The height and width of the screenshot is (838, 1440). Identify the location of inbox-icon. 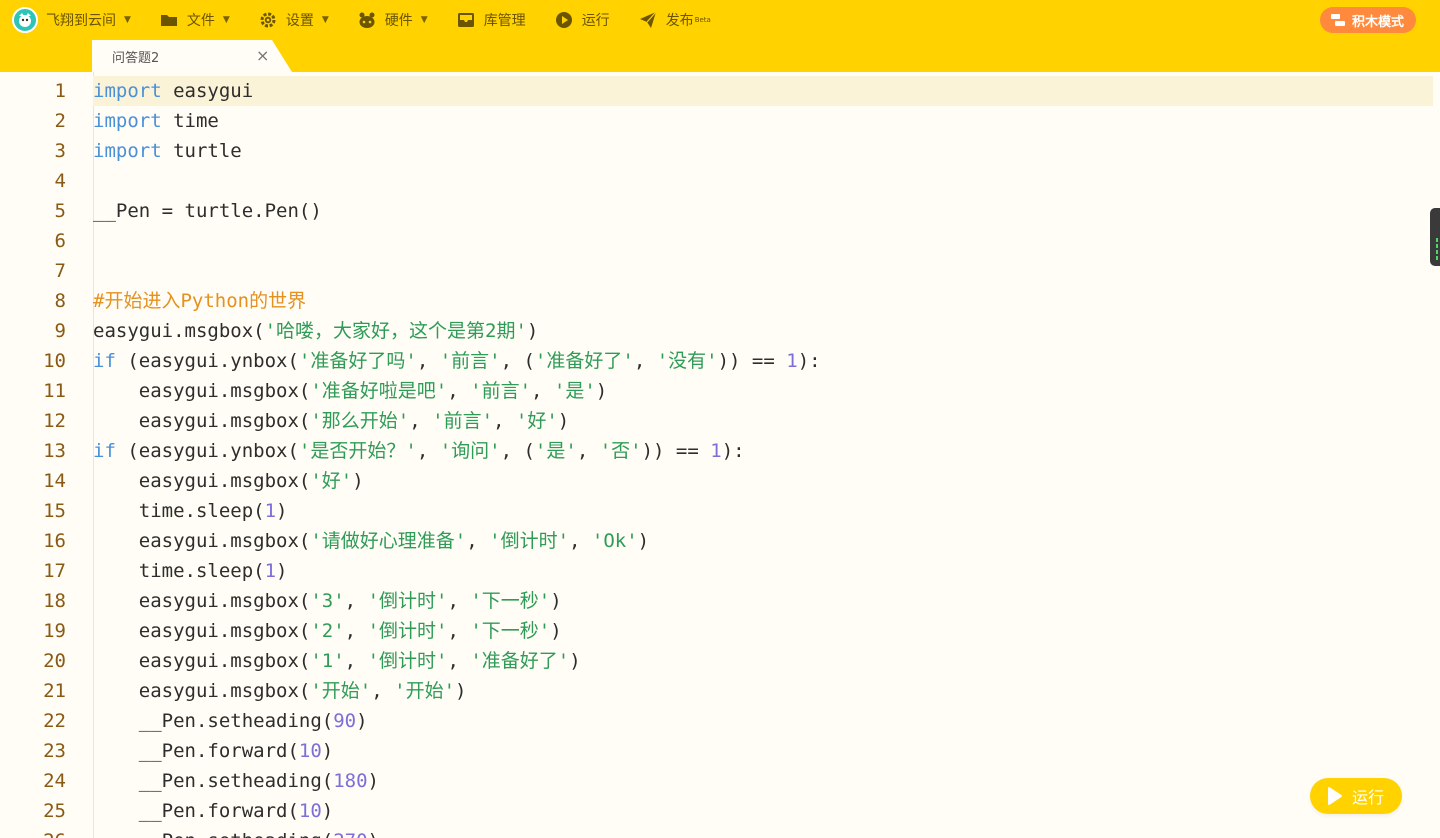
(466, 20).